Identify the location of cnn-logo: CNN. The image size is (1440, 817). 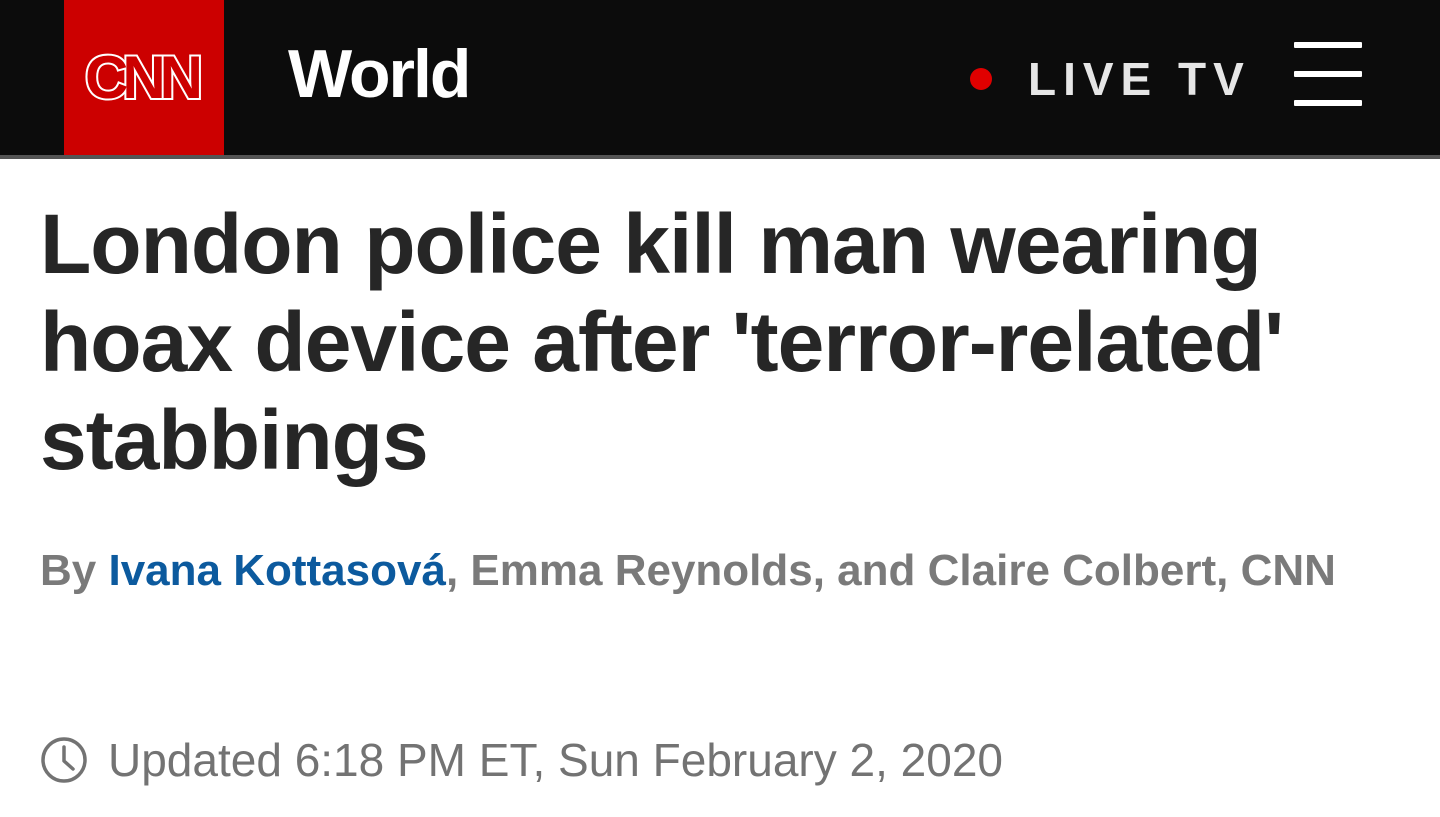
(144, 77).